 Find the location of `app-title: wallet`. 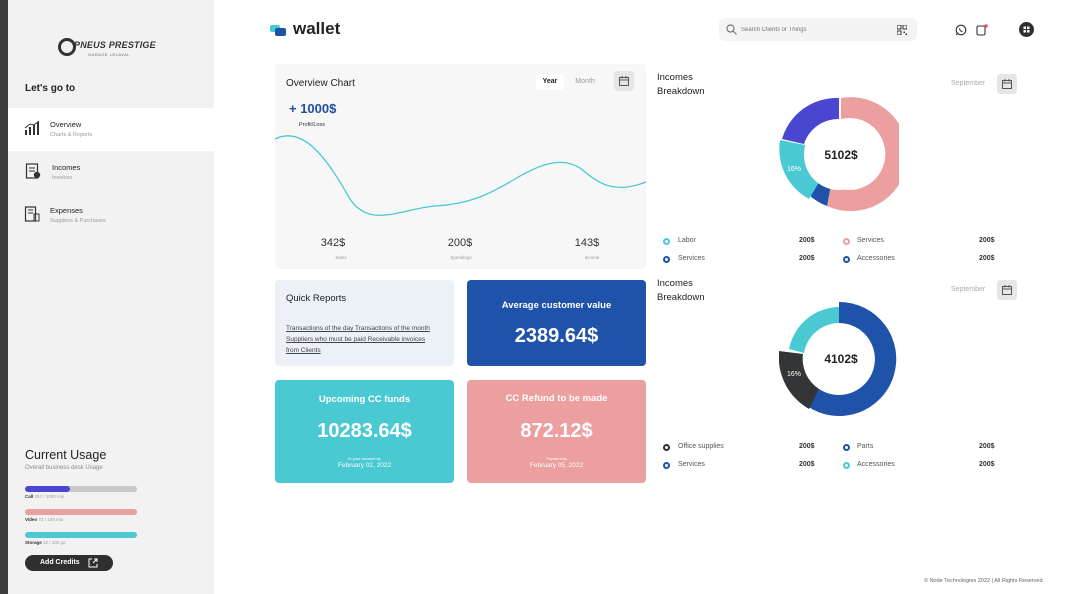

app-title: wallet is located at coordinates (317, 28).